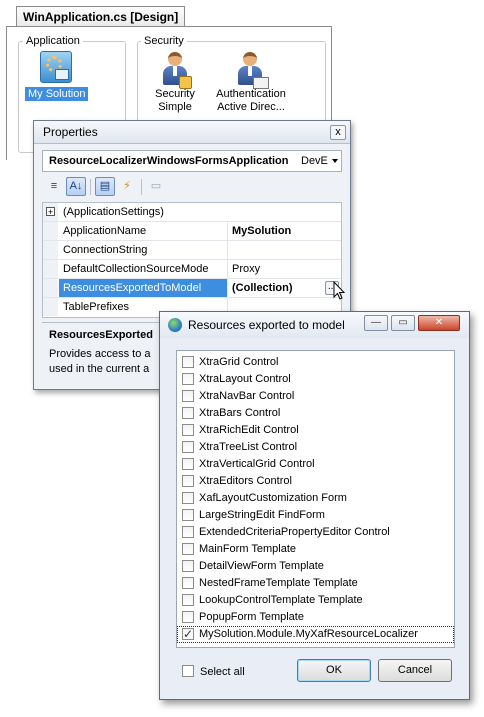  What do you see at coordinates (281, 600) in the screenshot?
I see `list-item-label: LookupControlTemplate Template` at bounding box center [281, 600].